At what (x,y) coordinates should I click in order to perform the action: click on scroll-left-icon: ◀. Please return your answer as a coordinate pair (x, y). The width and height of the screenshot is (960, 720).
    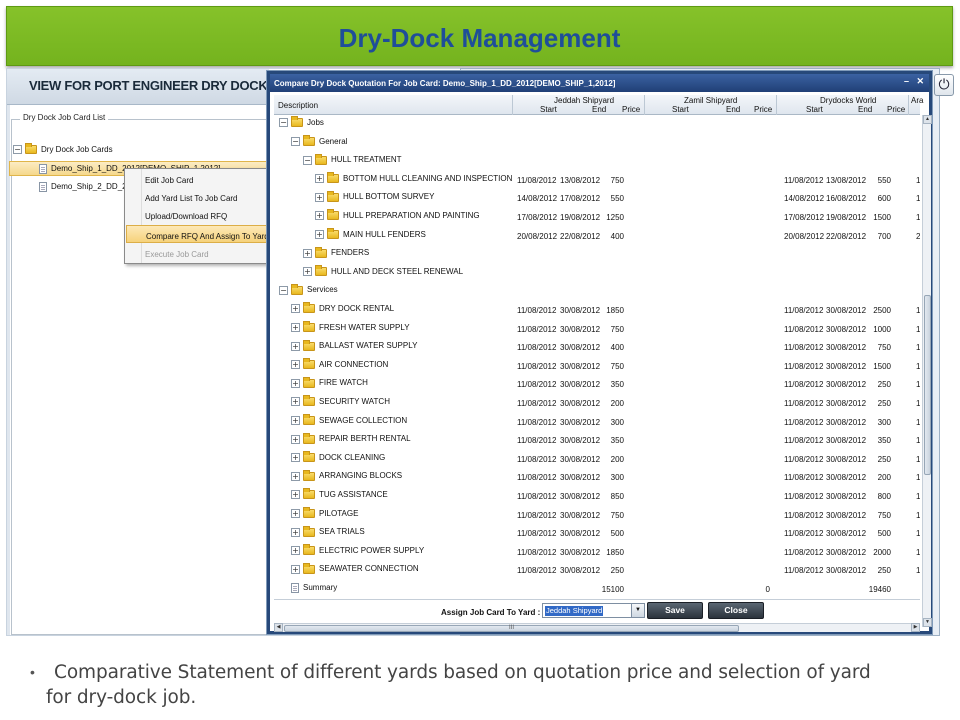
    Looking at the image, I should click on (278, 627).